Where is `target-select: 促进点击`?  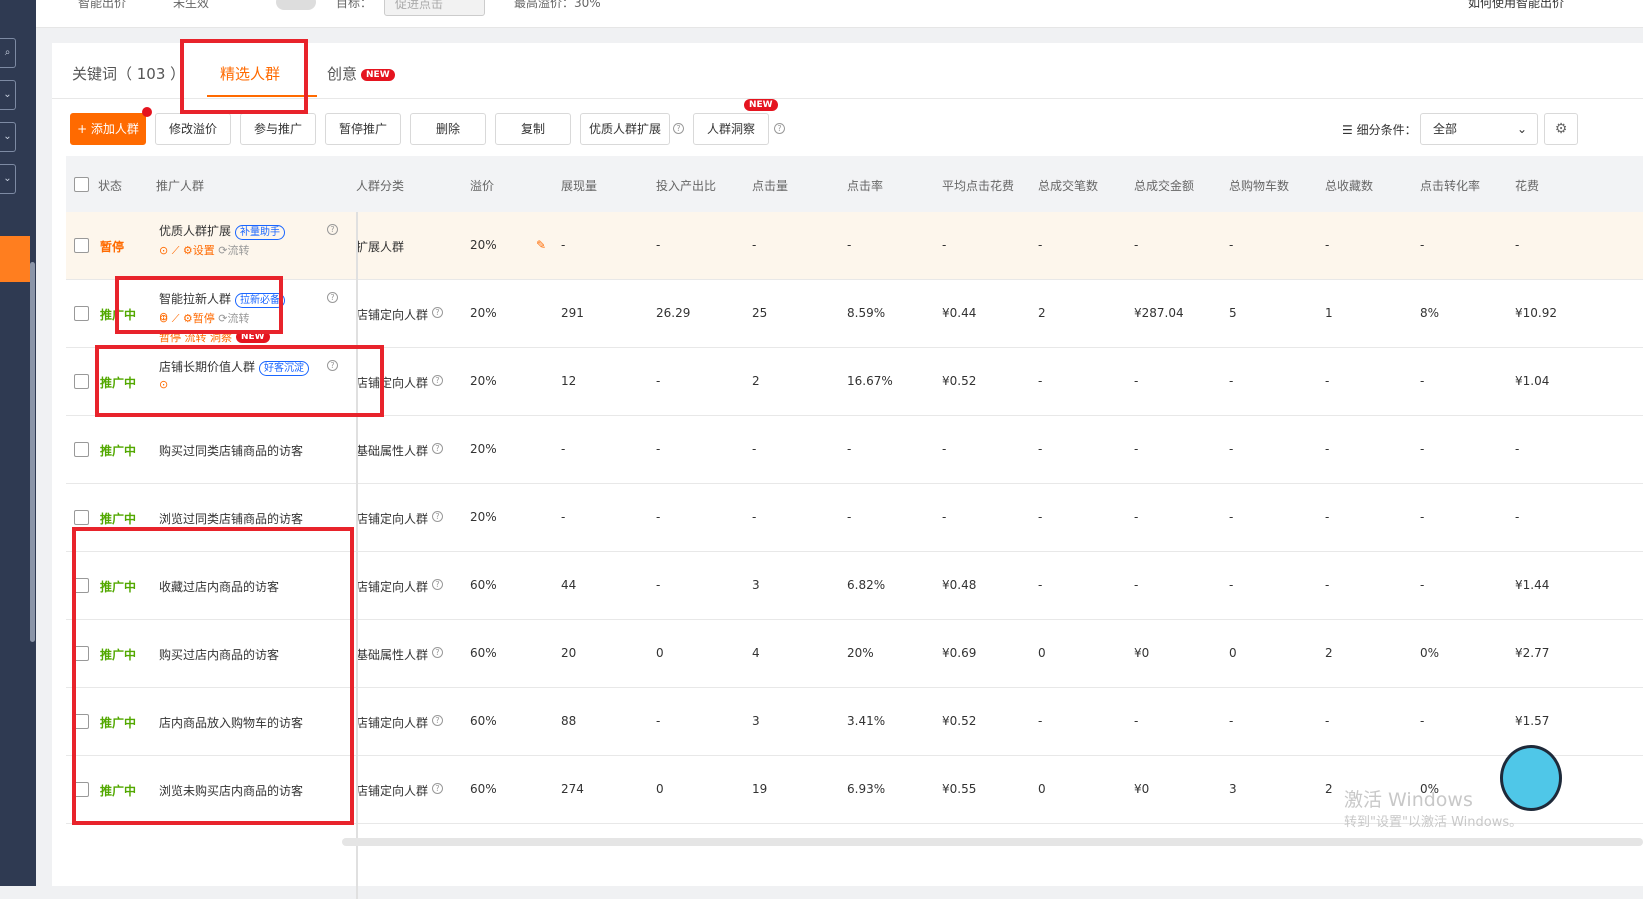 target-select: 促进点击 is located at coordinates (434, 8).